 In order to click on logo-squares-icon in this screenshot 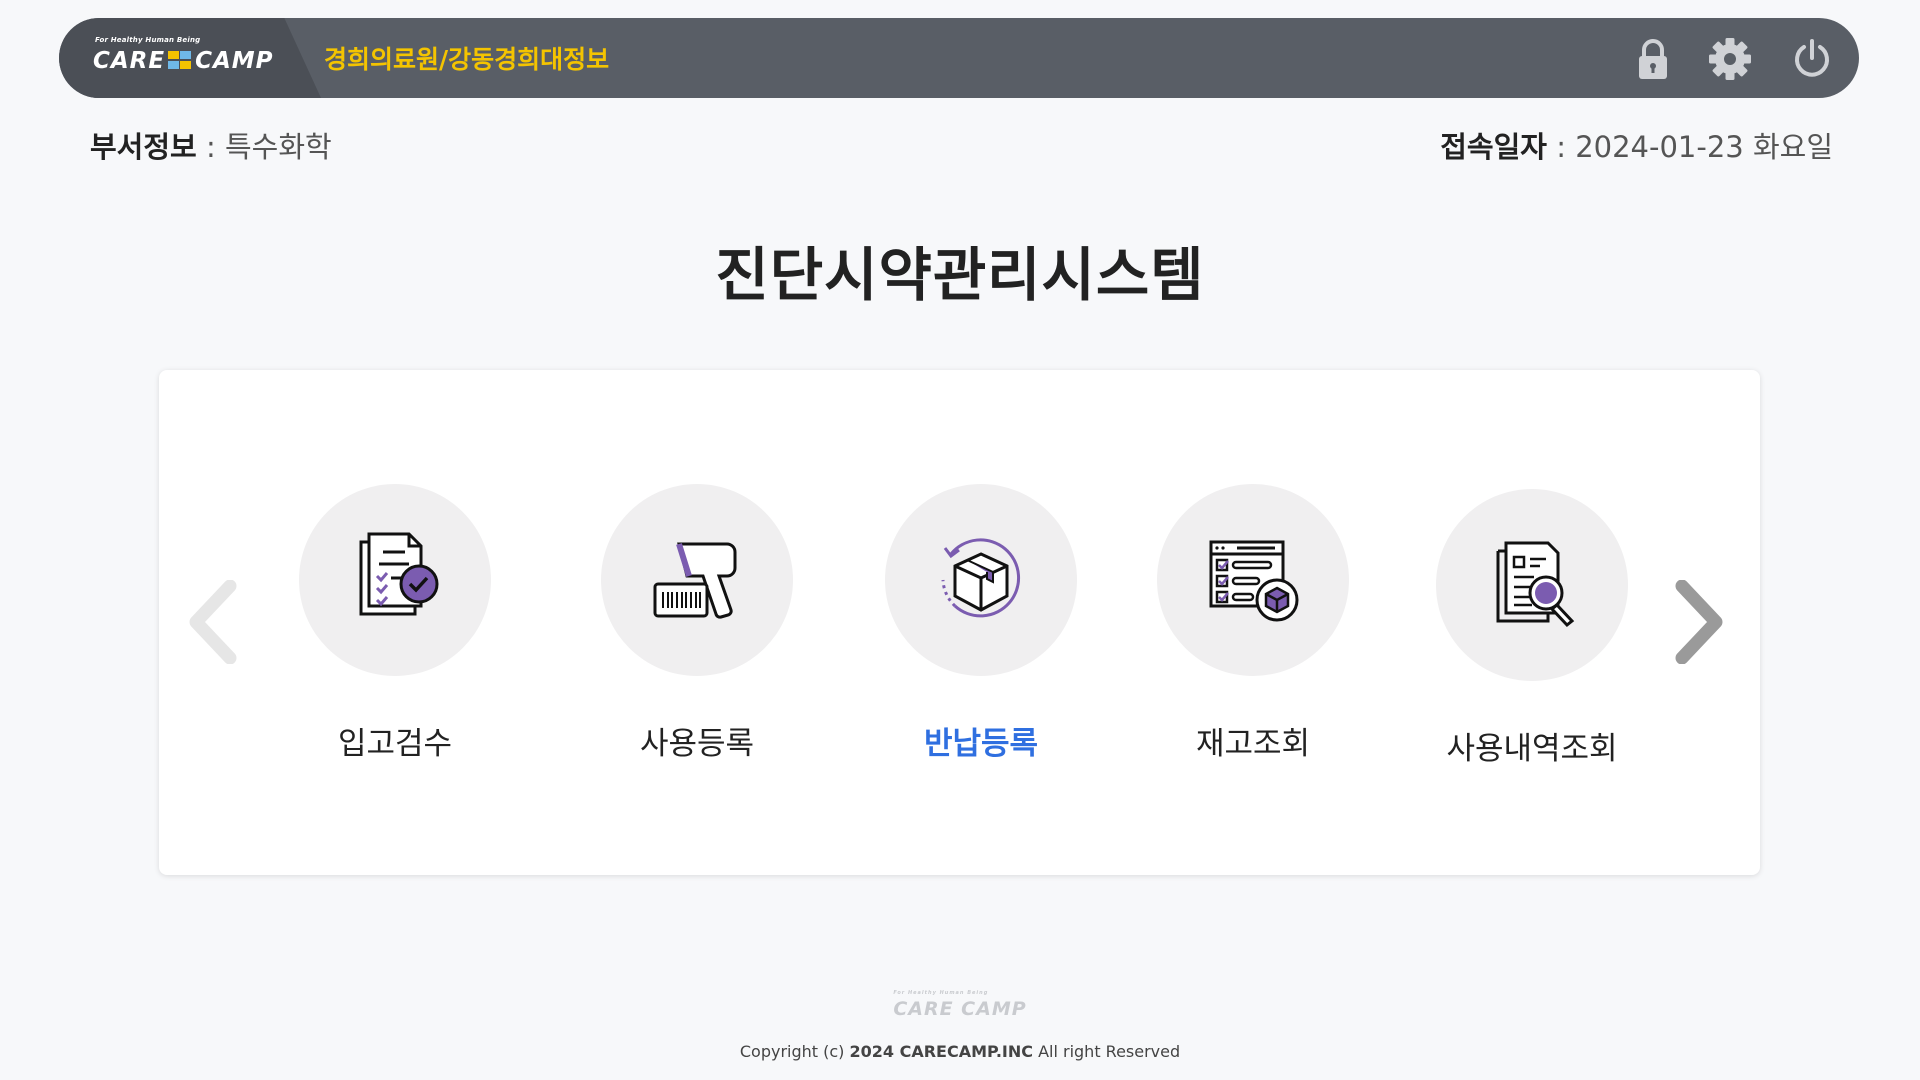, I will do `click(180, 60)`.